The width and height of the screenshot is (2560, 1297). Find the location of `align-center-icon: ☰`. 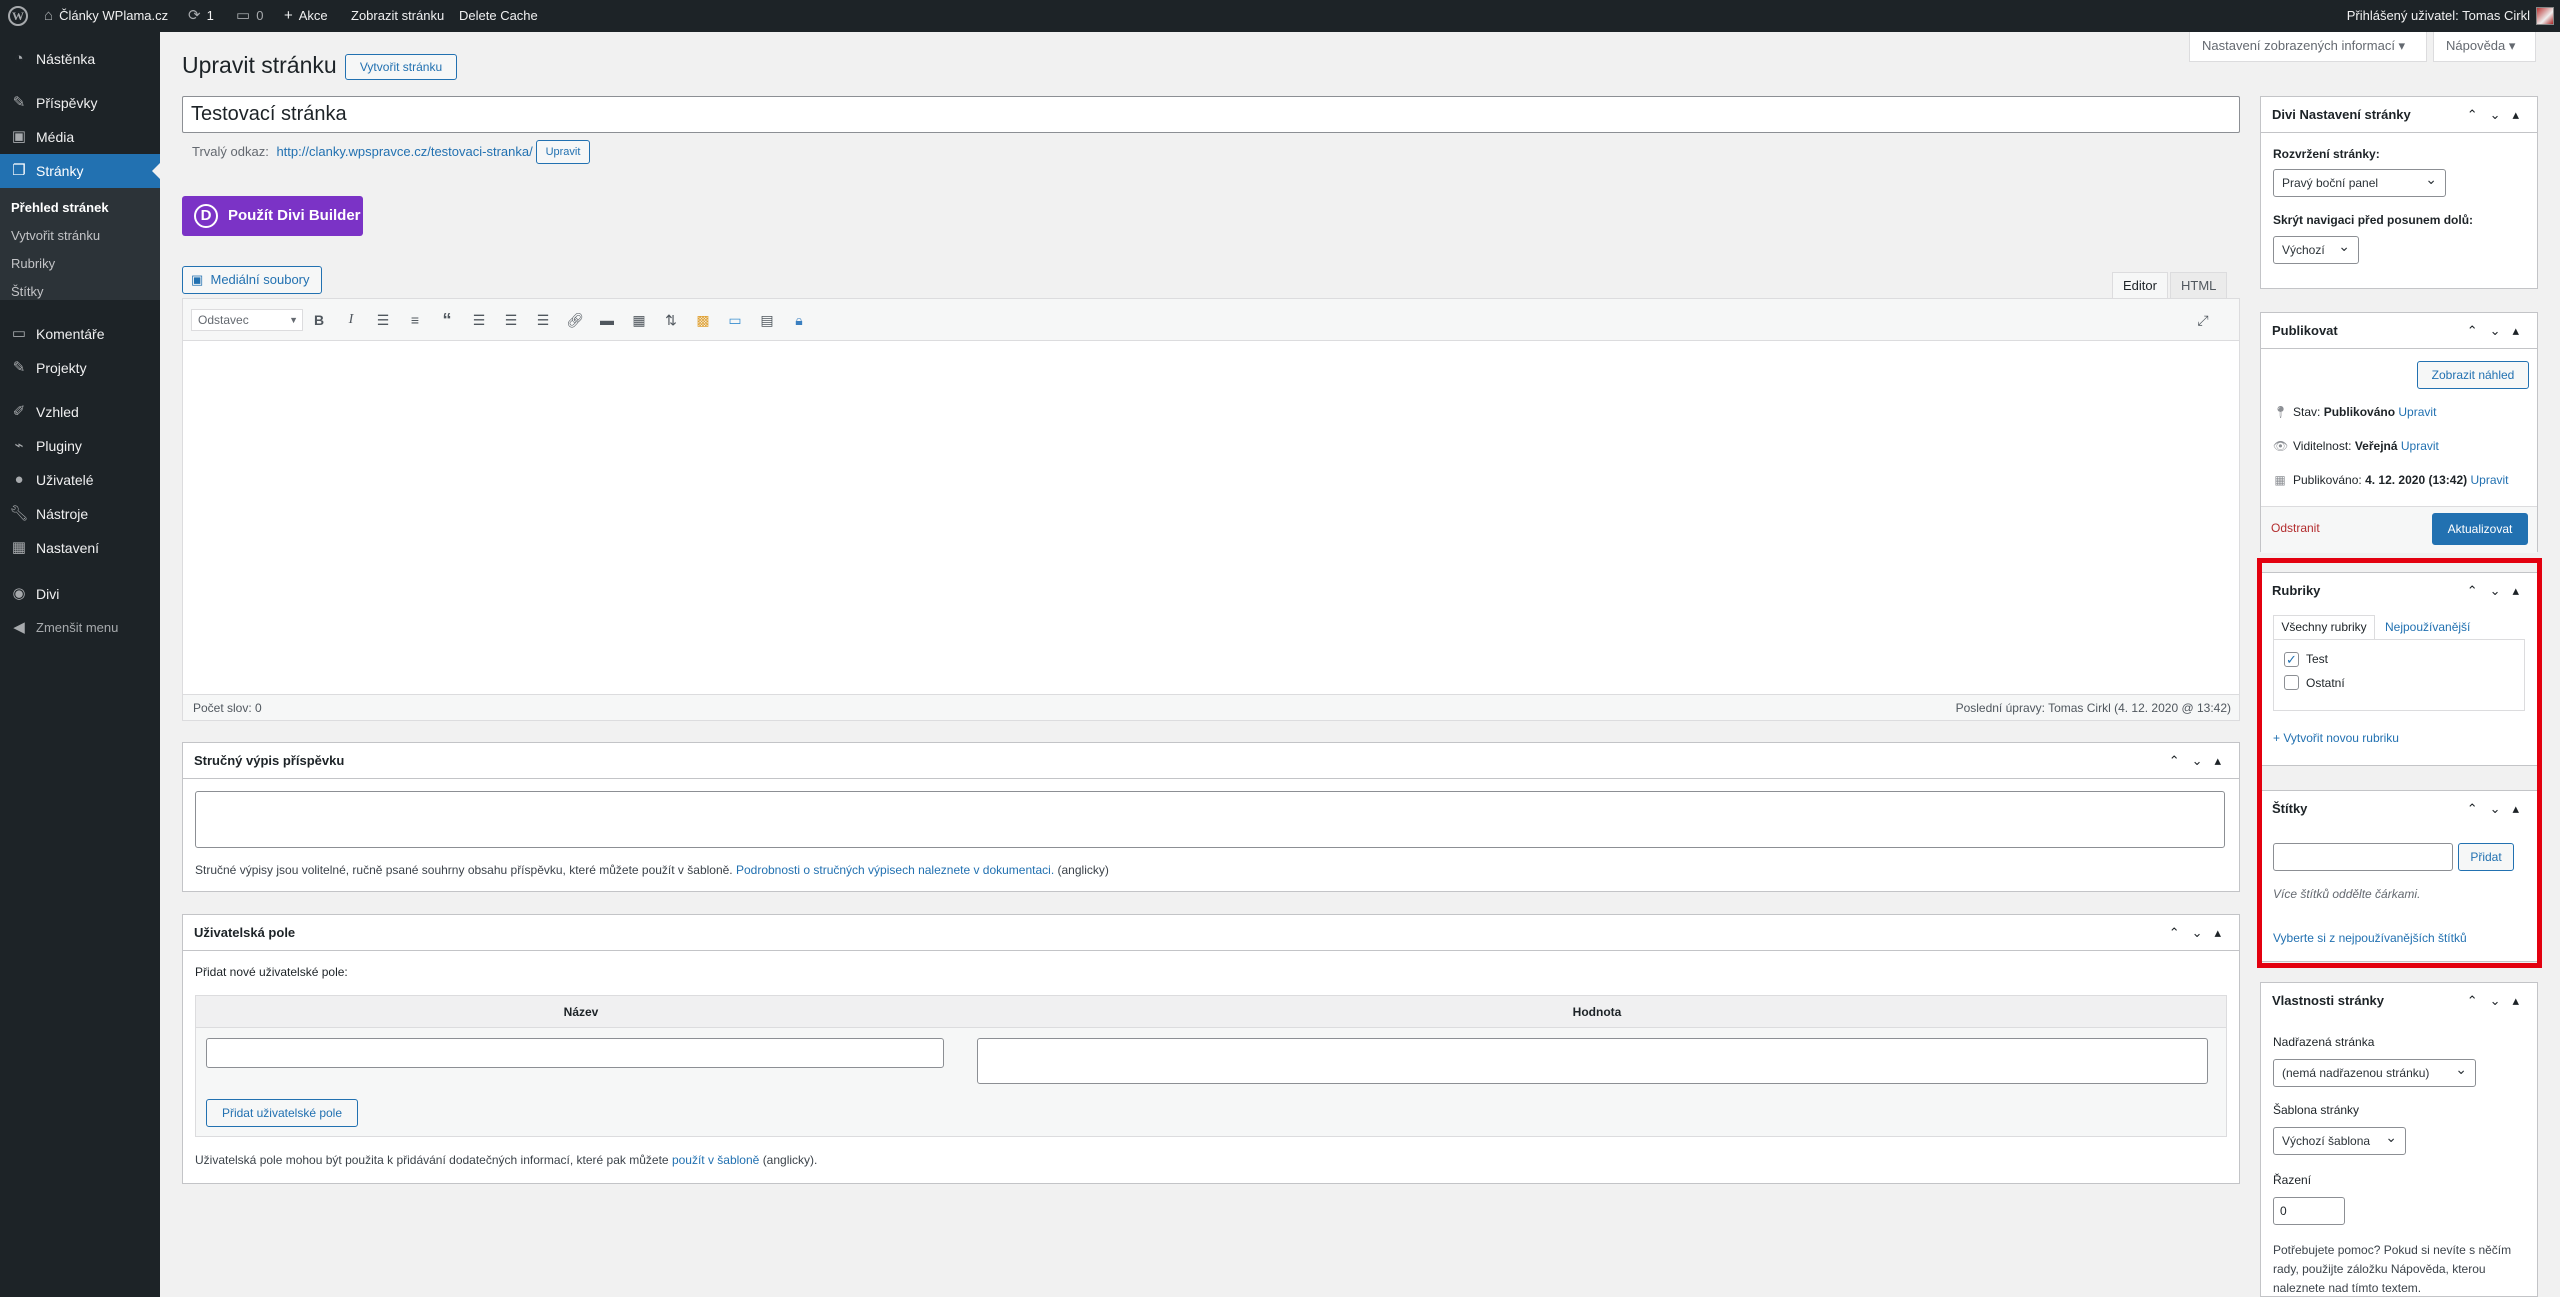

align-center-icon: ☰ is located at coordinates (511, 320).